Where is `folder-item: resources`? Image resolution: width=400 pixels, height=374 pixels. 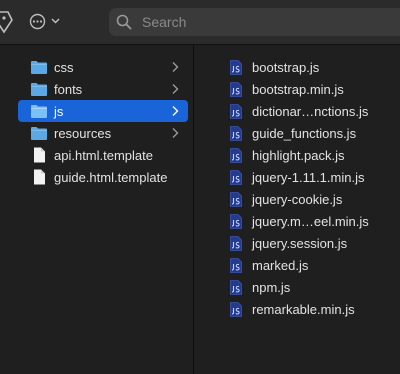 folder-item: resources is located at coordinates (103, 133).